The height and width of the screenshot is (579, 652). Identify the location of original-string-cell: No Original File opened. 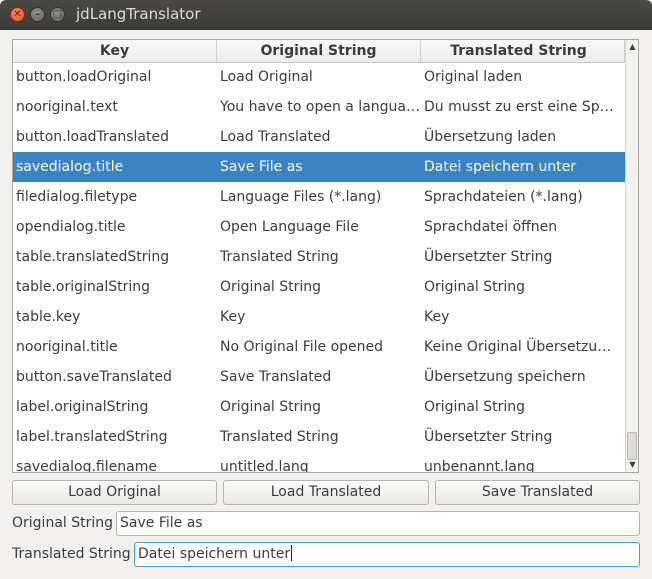
(319, 347).